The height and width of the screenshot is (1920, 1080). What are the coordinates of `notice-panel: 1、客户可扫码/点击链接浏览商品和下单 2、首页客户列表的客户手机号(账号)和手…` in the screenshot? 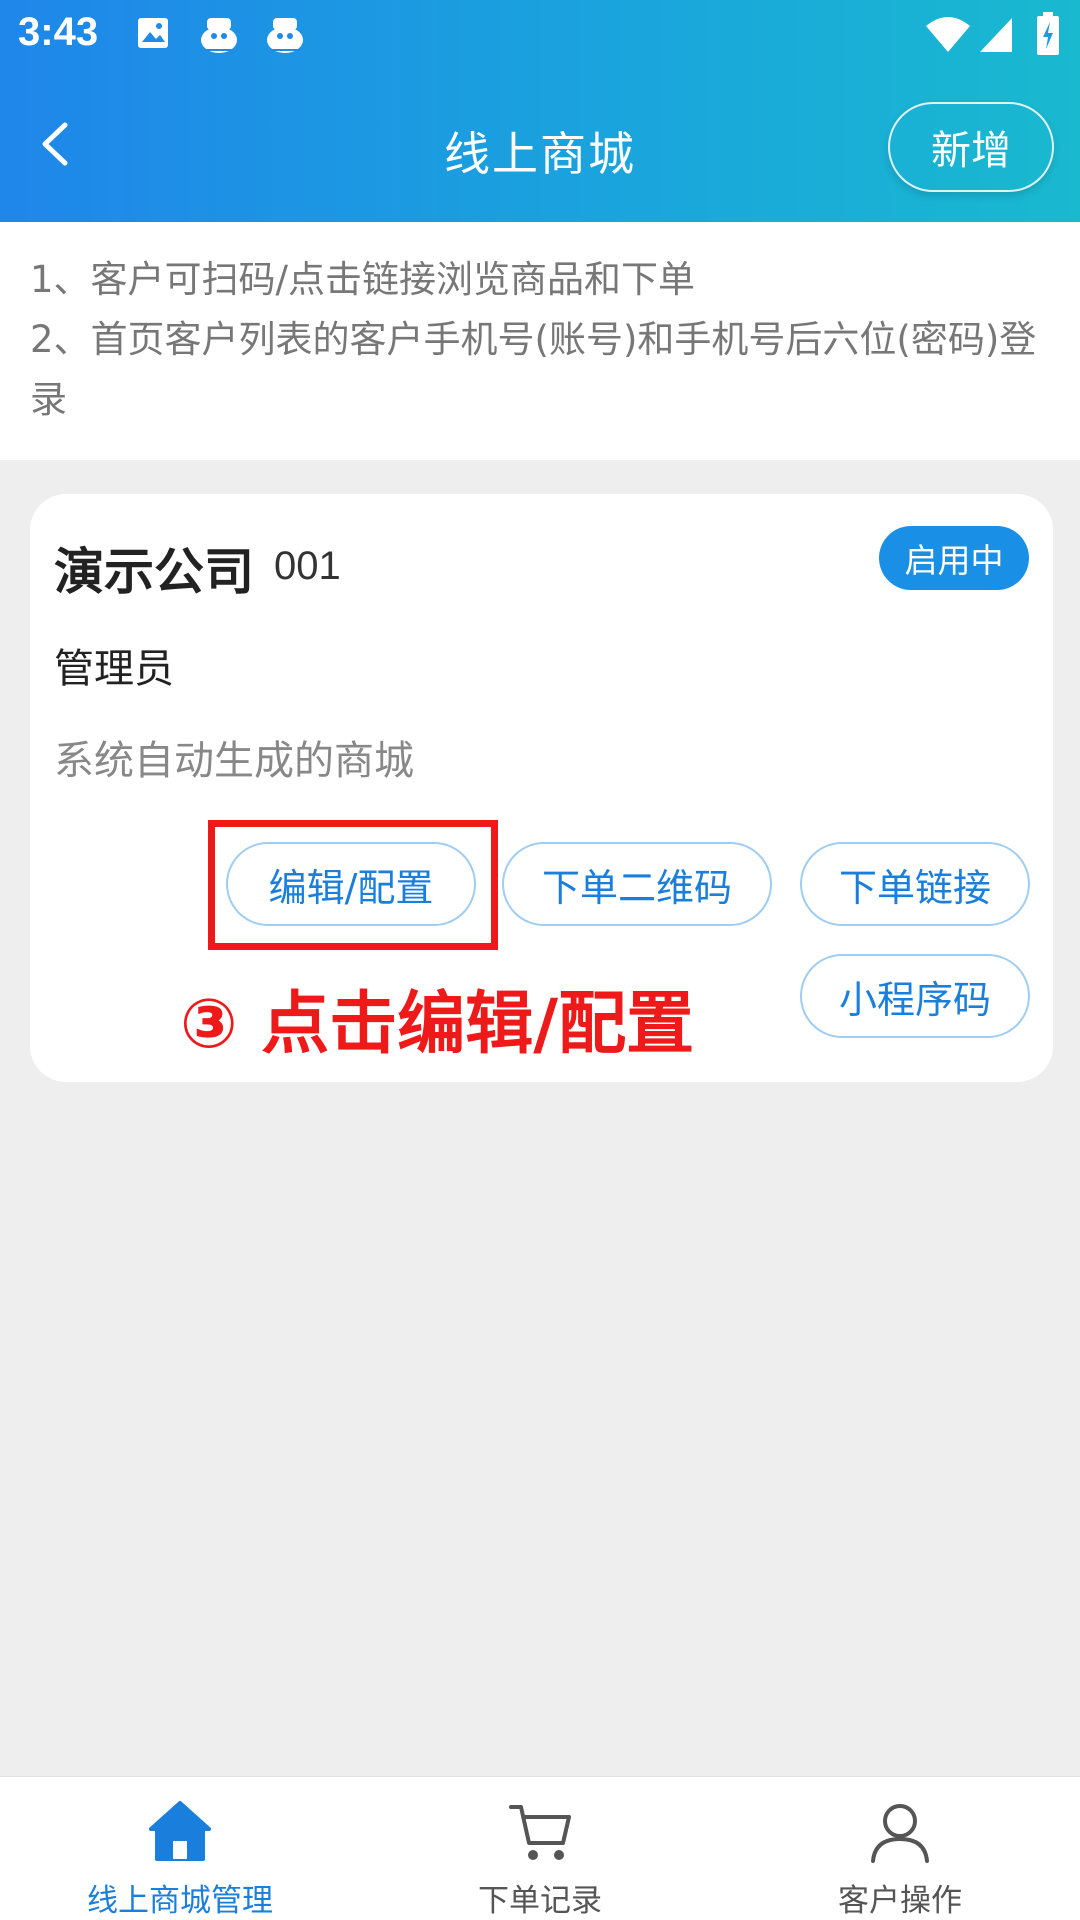 It's located at (540, 341).